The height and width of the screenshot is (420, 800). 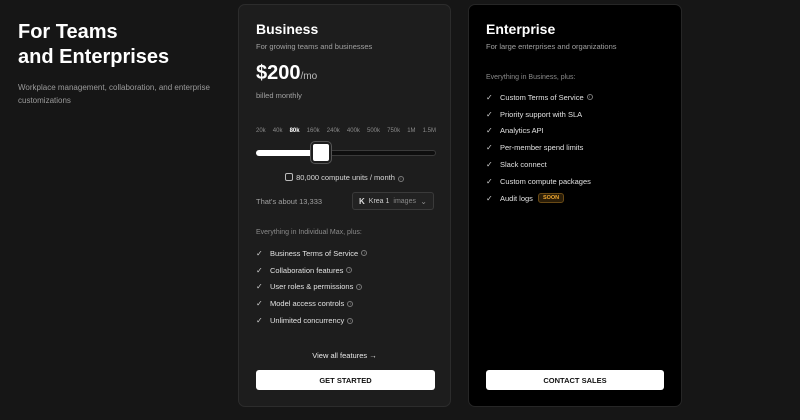 I want to click on feature-label: Business Terms of Service, so click(x=314, y=253).